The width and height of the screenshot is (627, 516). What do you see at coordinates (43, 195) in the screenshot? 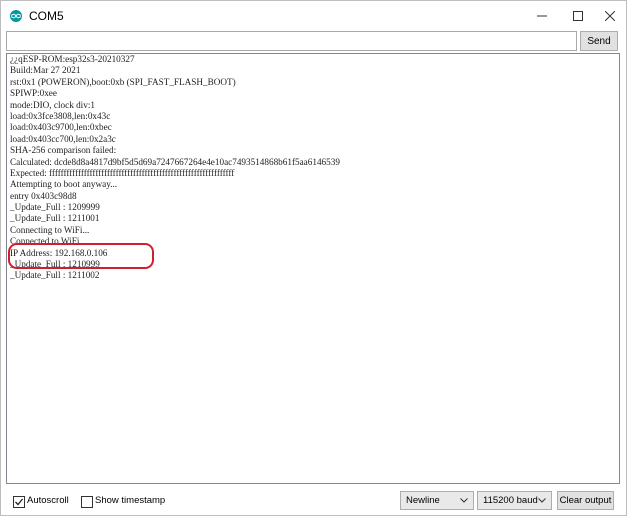
I see `output-line: entry 0x403c98d8` at bounding box center [43, 195].